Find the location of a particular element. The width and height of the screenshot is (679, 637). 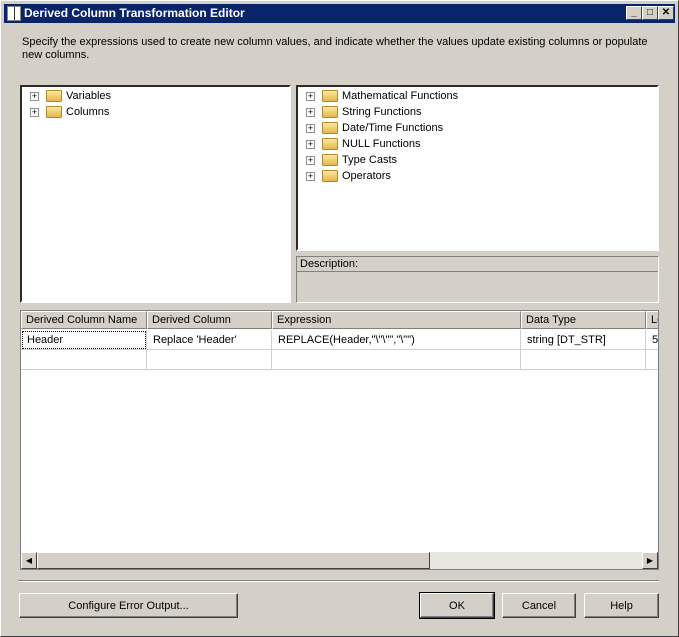

node-label: String Functions is located at coordinates (382, 112).